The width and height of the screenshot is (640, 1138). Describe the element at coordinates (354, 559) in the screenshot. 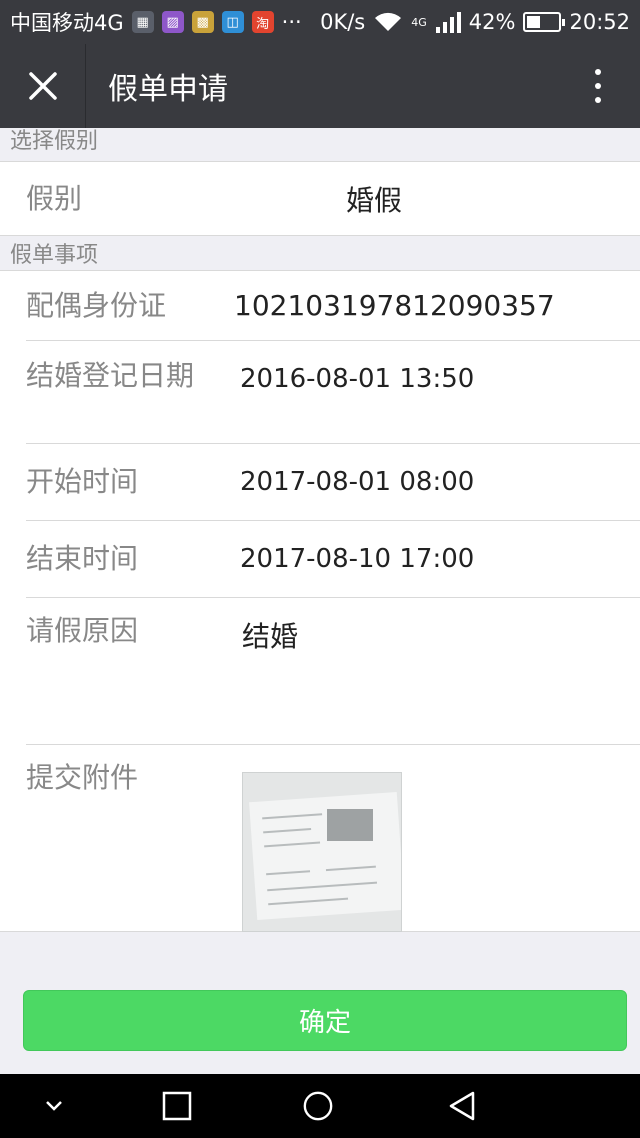

I see `end-time-value: 2017-08-10 17:00` at that location.